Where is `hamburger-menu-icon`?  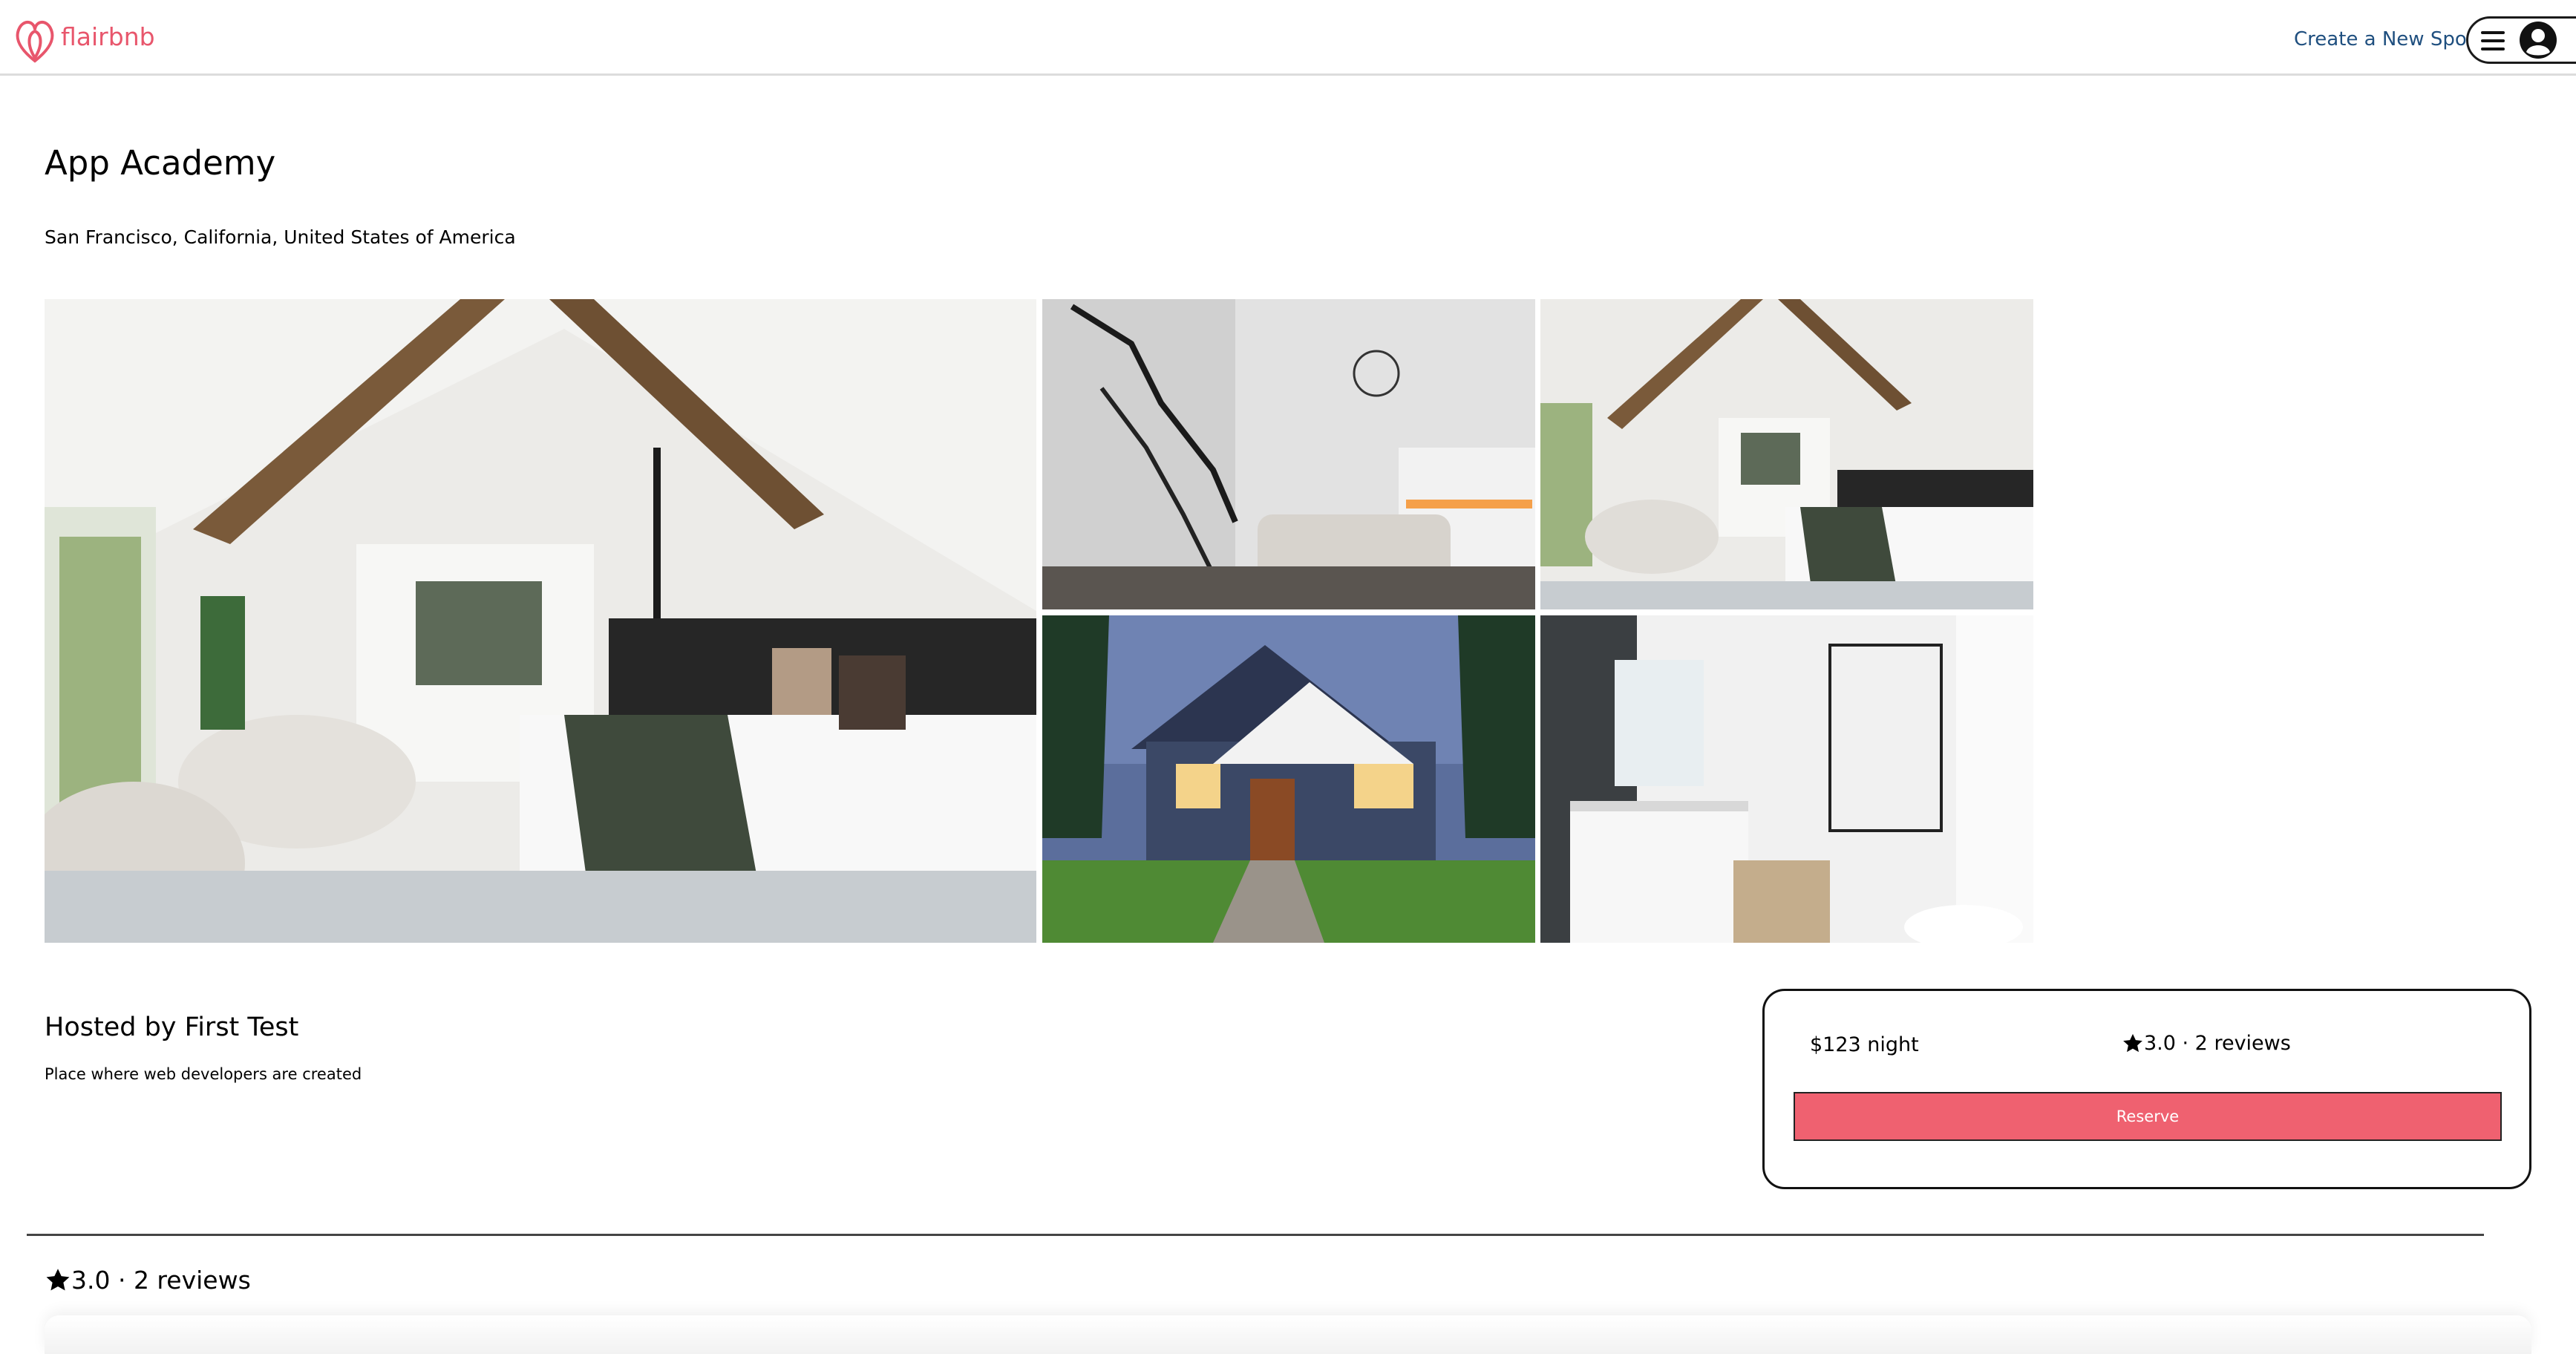 hamburger-menu-icon is located at coordinates (2493, 40).